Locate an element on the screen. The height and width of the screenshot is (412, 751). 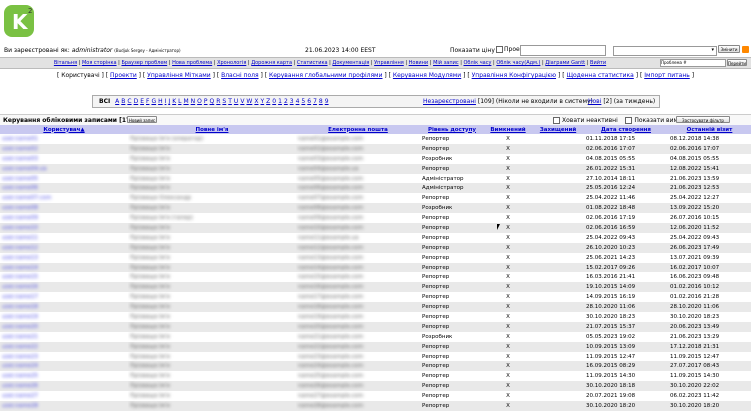
menu-item: Нова проблема is located at coordinates (192, 63).